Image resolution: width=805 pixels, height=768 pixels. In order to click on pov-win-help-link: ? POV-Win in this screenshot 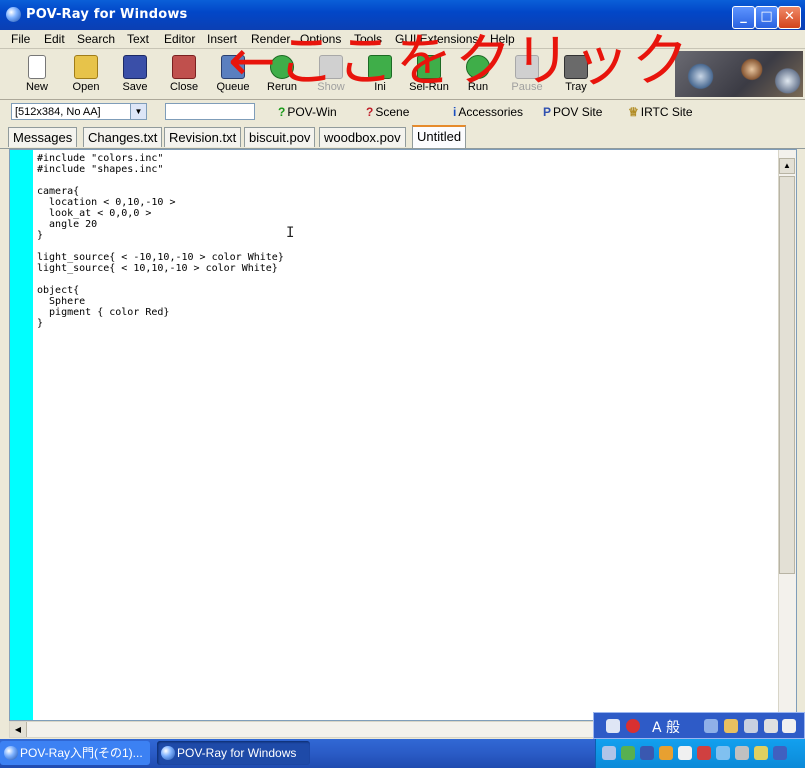, I will do `click(307, 112)`.